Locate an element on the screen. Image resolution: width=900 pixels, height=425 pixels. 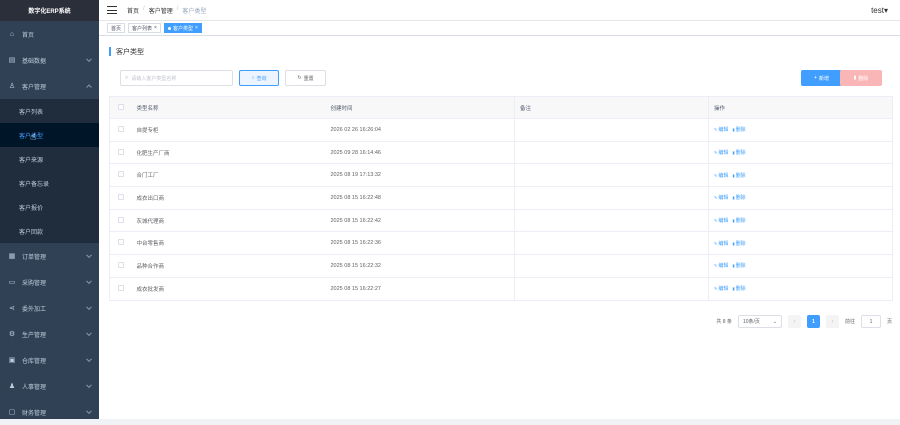
sidebar-item-5: ⋖委外加工 is located at coordinates (49, 308).